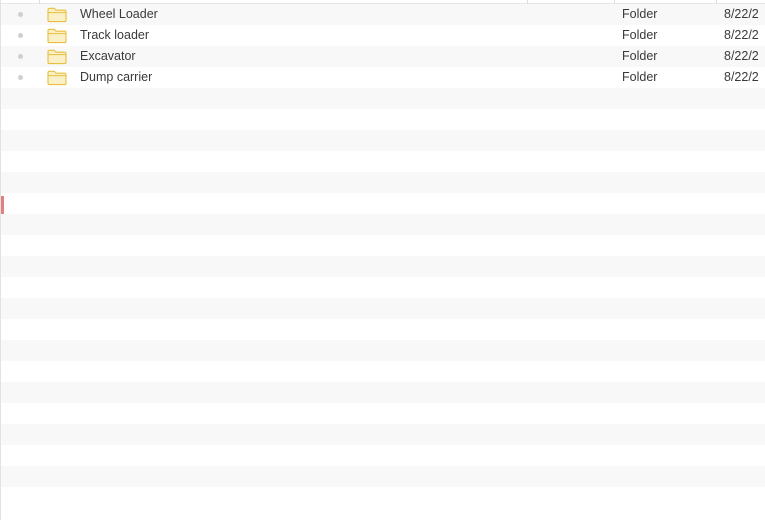  Describe the element at coordinates (115, 35) in the screenshot. I see `row-name-label: Track loader` at that location.